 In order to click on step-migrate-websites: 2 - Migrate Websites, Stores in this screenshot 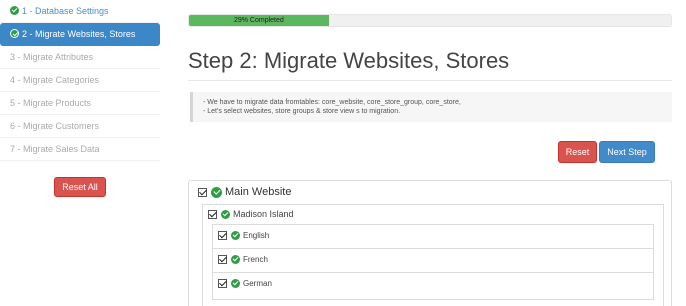, I will do `click(80, 34)`.